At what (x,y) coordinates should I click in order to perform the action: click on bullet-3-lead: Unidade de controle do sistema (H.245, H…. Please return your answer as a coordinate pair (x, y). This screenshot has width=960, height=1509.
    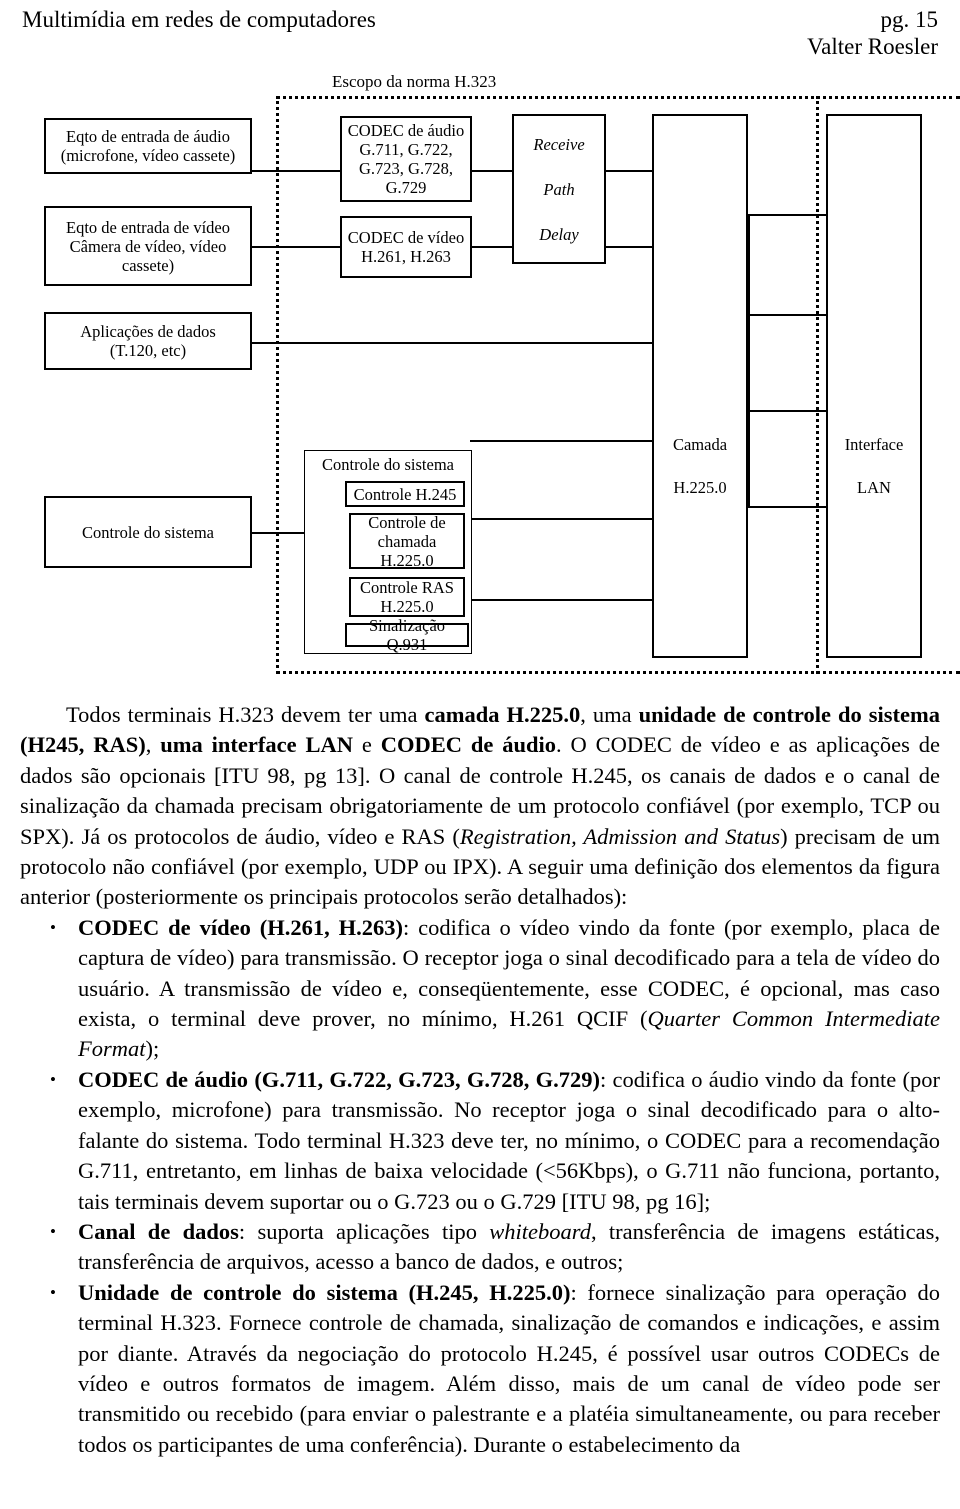
    Looking at the image, I should click on (324, 1292).